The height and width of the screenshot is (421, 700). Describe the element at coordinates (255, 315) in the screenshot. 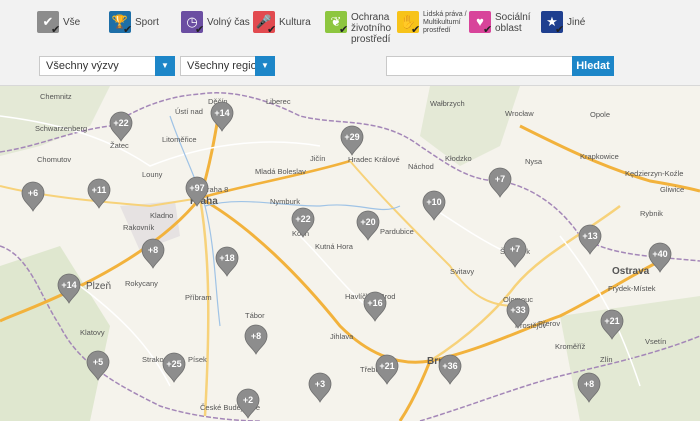

I see `place-label: Tábor` at that location.